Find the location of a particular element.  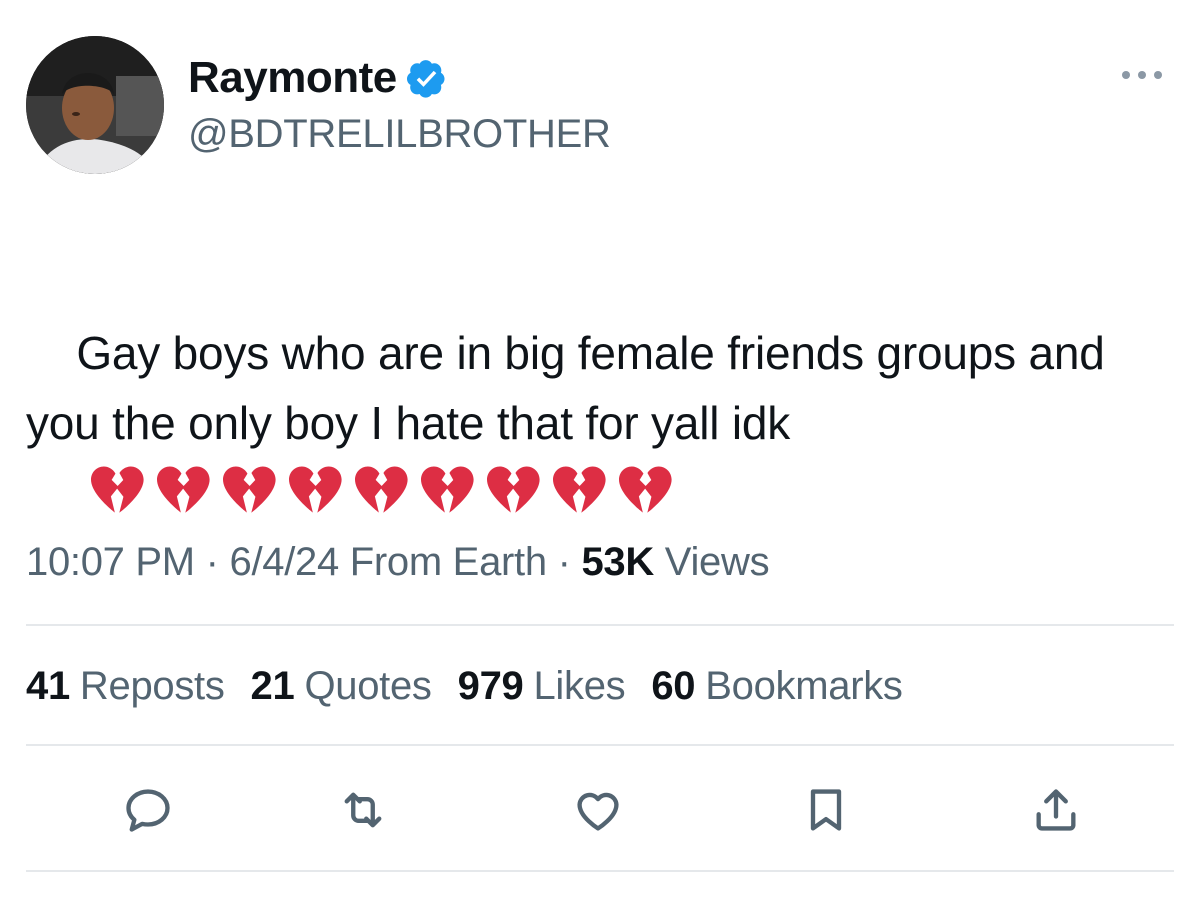

share-button is located at coordinates (1056, 810).